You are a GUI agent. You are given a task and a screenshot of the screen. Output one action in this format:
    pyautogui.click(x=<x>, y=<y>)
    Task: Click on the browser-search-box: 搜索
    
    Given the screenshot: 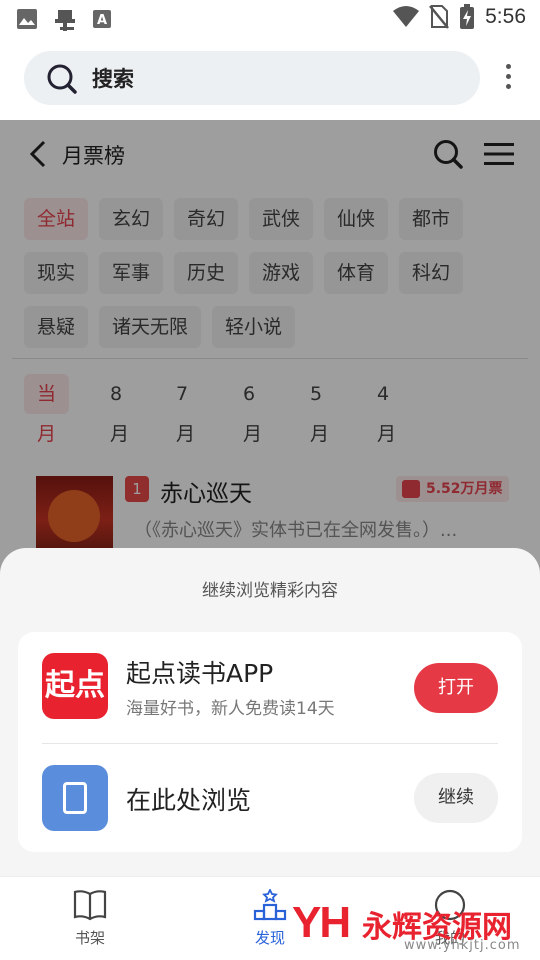 What is the action you would take?
    pyautogui.click(x=252, y=78)
    